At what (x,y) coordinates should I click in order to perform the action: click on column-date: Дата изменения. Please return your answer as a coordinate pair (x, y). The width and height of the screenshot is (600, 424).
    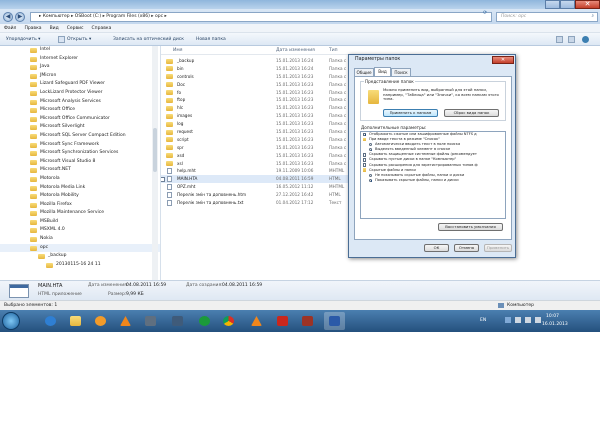
    Looking at the image, I should click on (295, 50).